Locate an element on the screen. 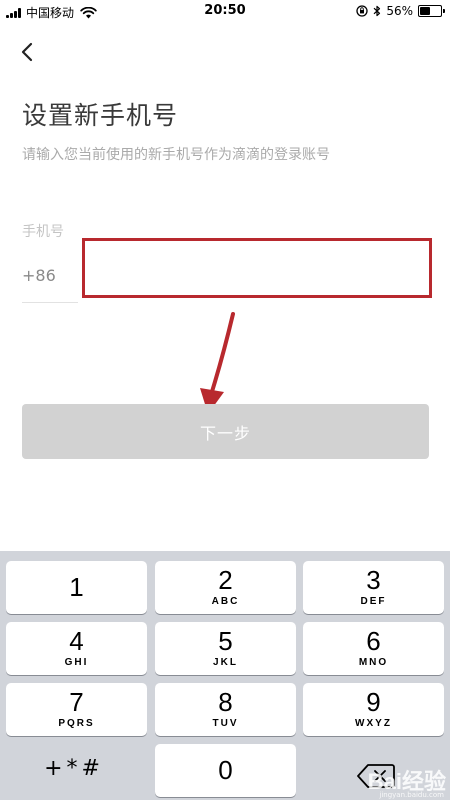 Image resolution: width=450 pixels, height=800 pixels. key-3: 3 DEF is located at coordinates (373, 587).